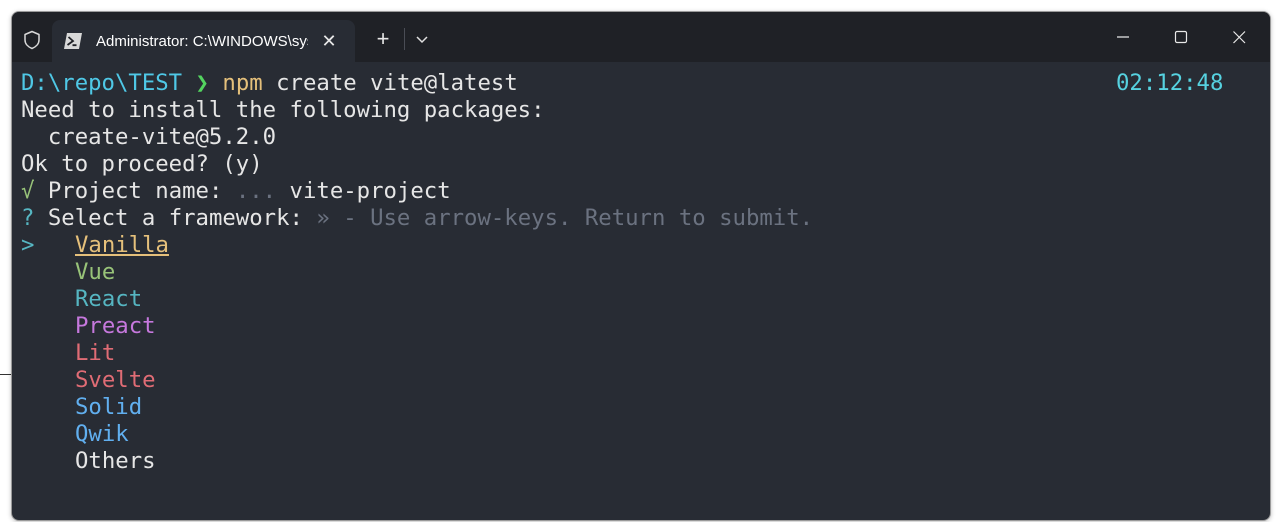 The image size is (1280, 522). Describe the element at coordinates (28, 191) in the screenshot. I see `check-mark: √` at that location.